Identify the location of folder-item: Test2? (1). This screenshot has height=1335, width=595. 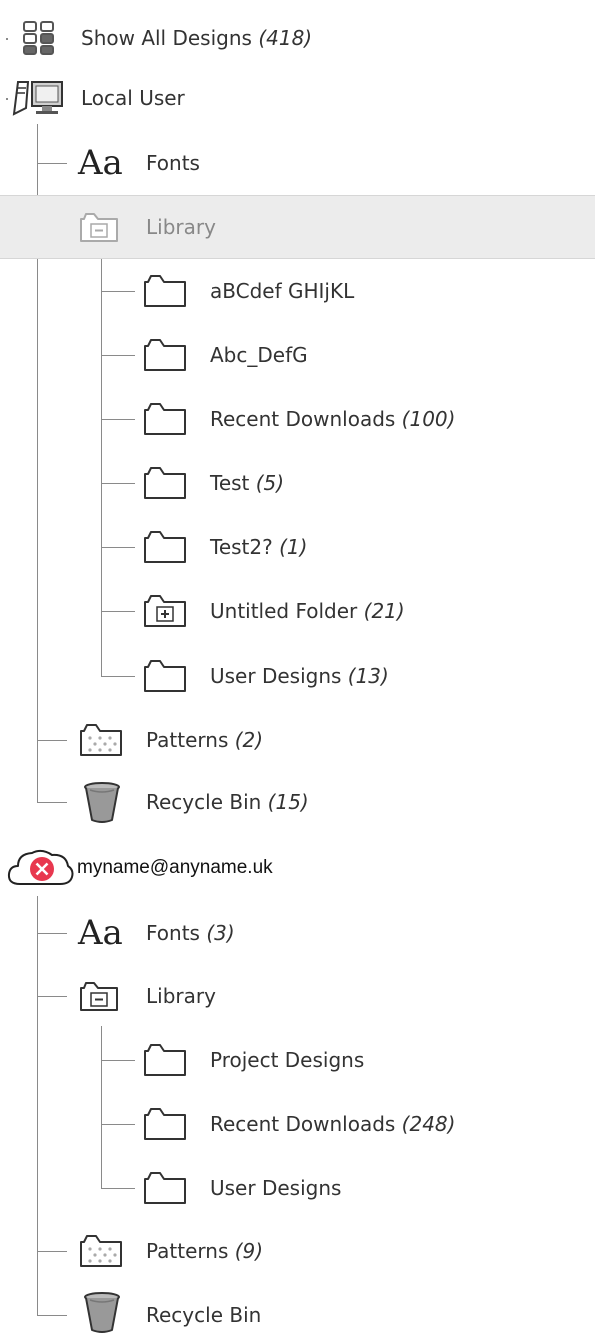
(297, 547).